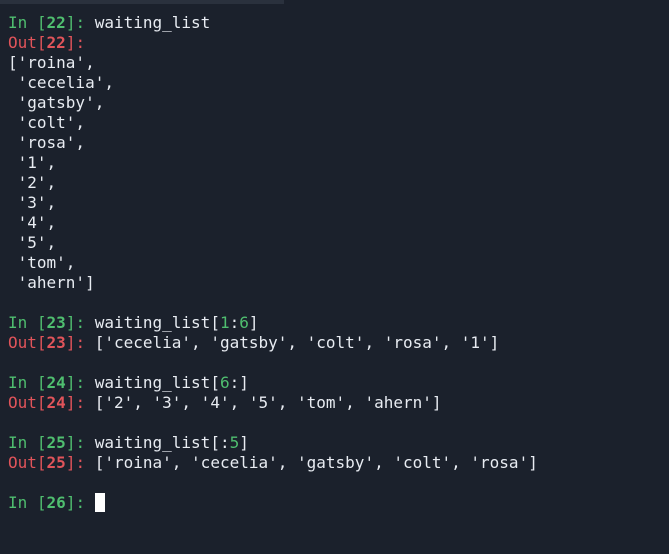  I want to click on text-cursor, so click(99, 502).